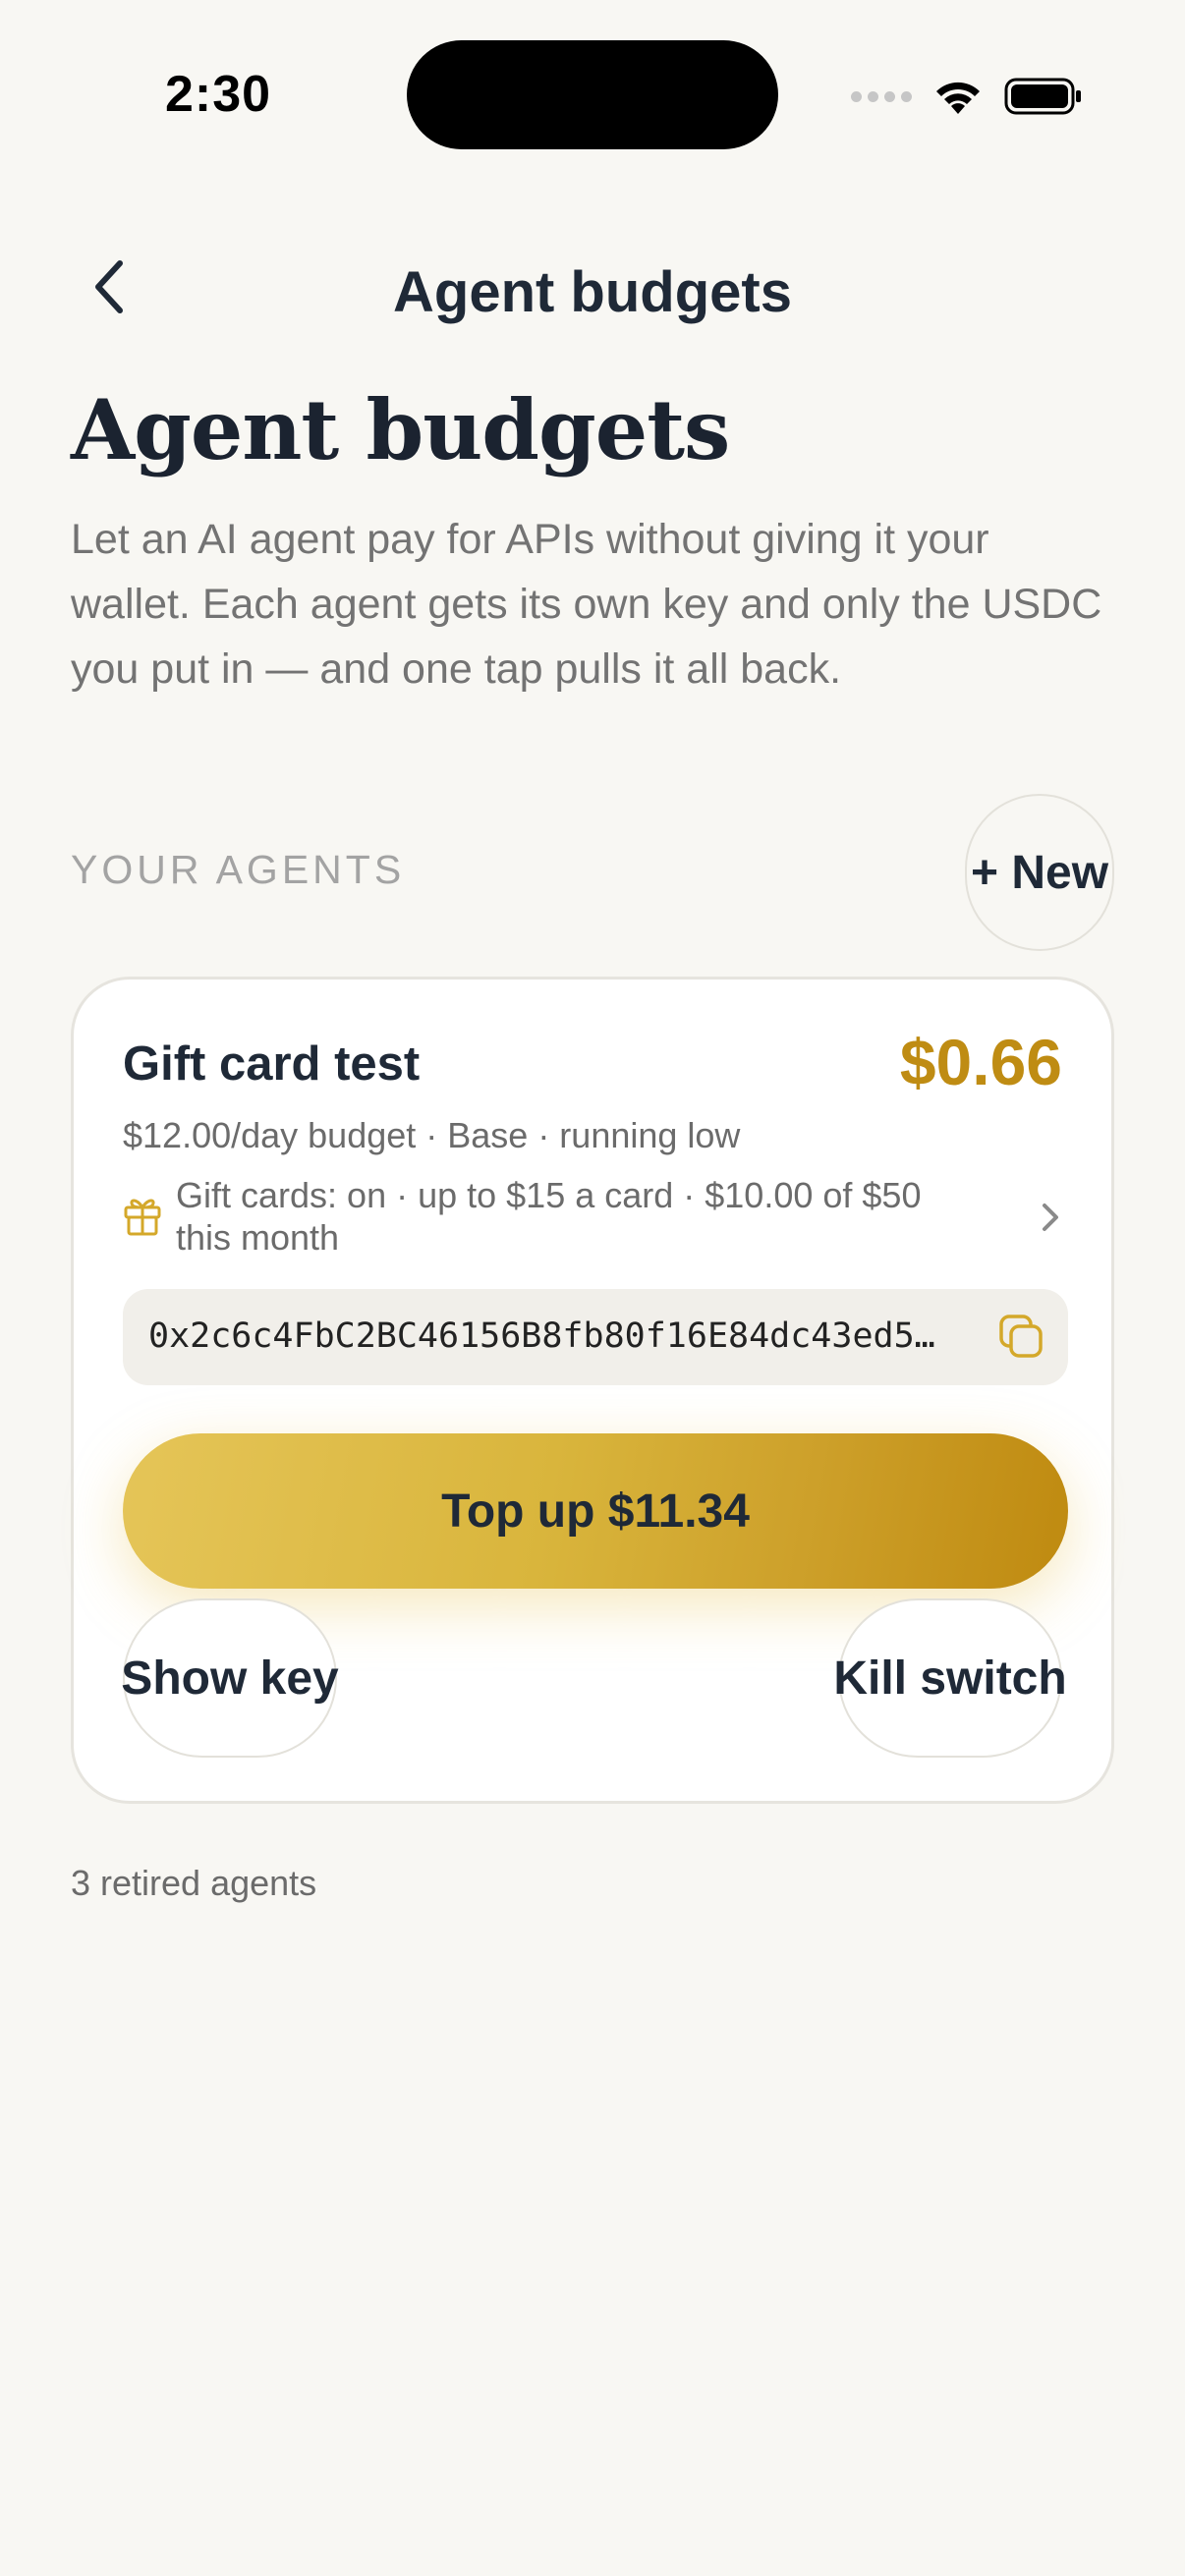 The image size is (1185, 2576). Describe the element at coordinates (272, 1064) in the screenshot. I see `agent-name: Gift card test` at that location.